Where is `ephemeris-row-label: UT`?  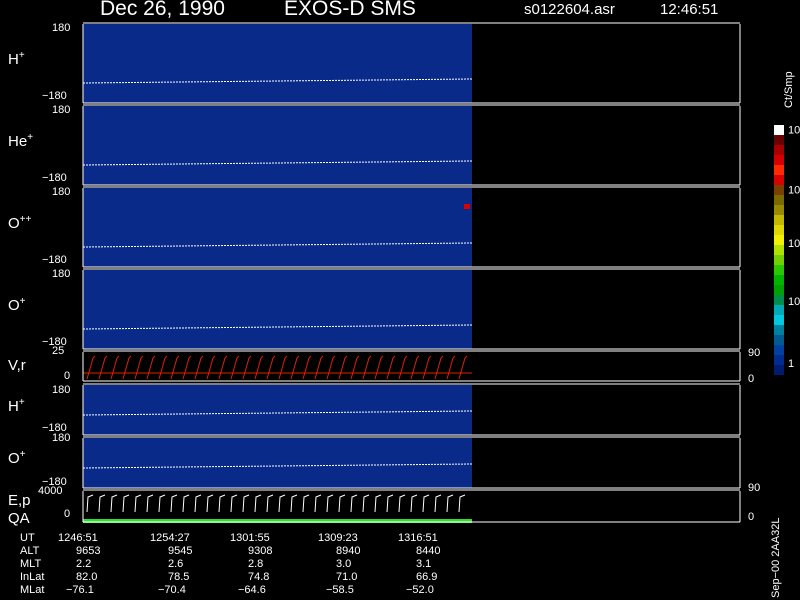
ephemeris-row-label: UT is located at coordinates (27, 538).